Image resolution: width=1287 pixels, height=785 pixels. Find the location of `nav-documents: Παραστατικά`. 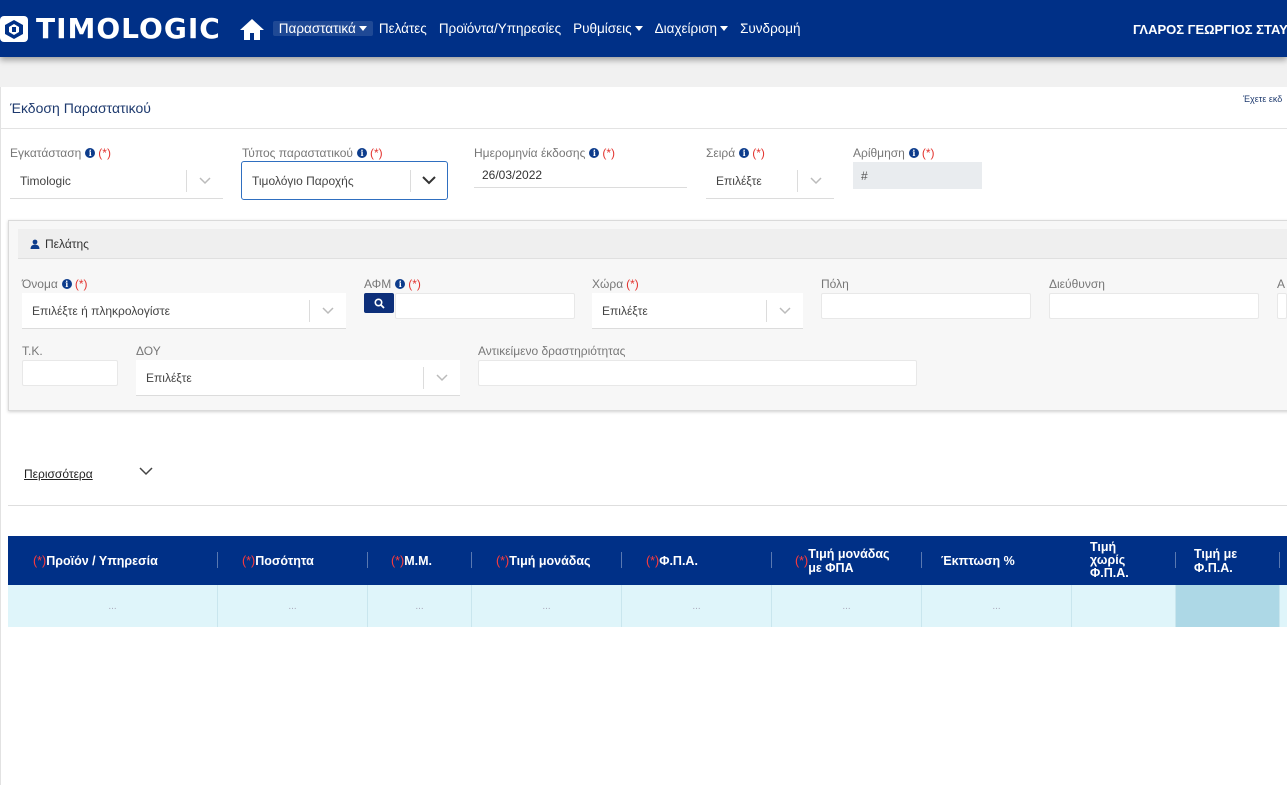

nav-documents: Παραστατικά is located at coordinates (322, 28).